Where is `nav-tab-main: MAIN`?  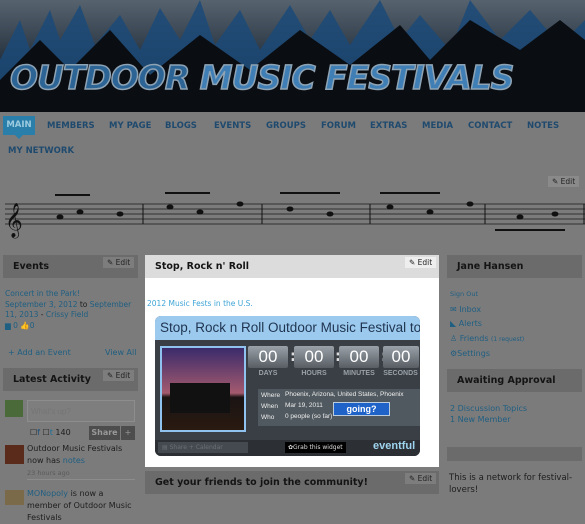
nav-tab-main: MAIN is located at coordinates (19, 127).